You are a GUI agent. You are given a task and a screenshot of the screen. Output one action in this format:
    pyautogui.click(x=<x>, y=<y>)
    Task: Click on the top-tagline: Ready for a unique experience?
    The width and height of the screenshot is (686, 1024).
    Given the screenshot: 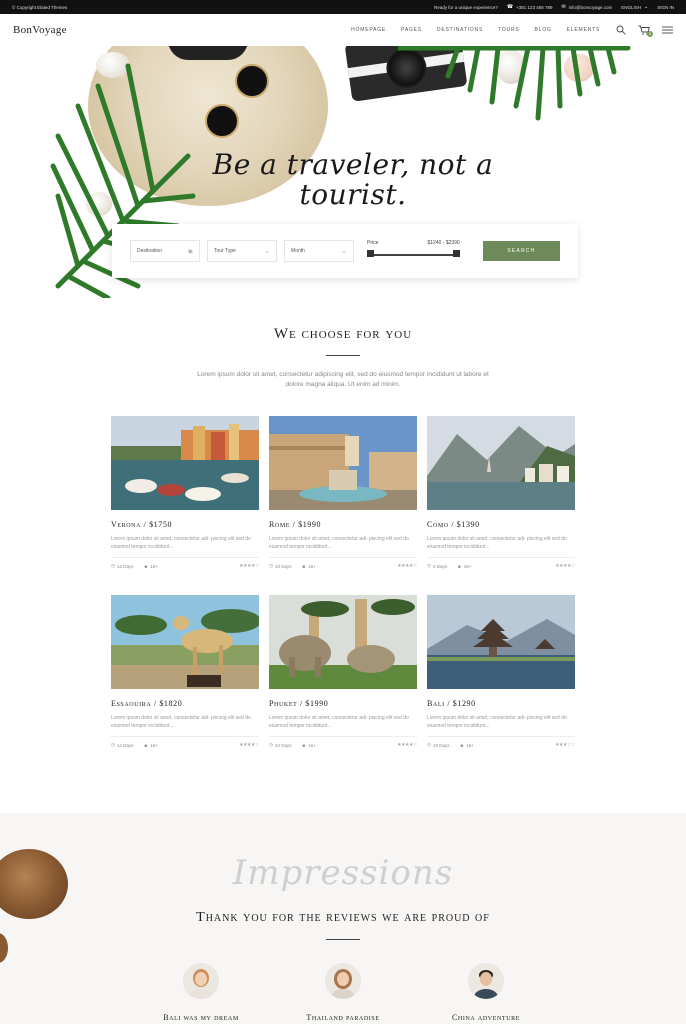 What is the action you would take?
    pyautogui.click(x=466, y=7)
    